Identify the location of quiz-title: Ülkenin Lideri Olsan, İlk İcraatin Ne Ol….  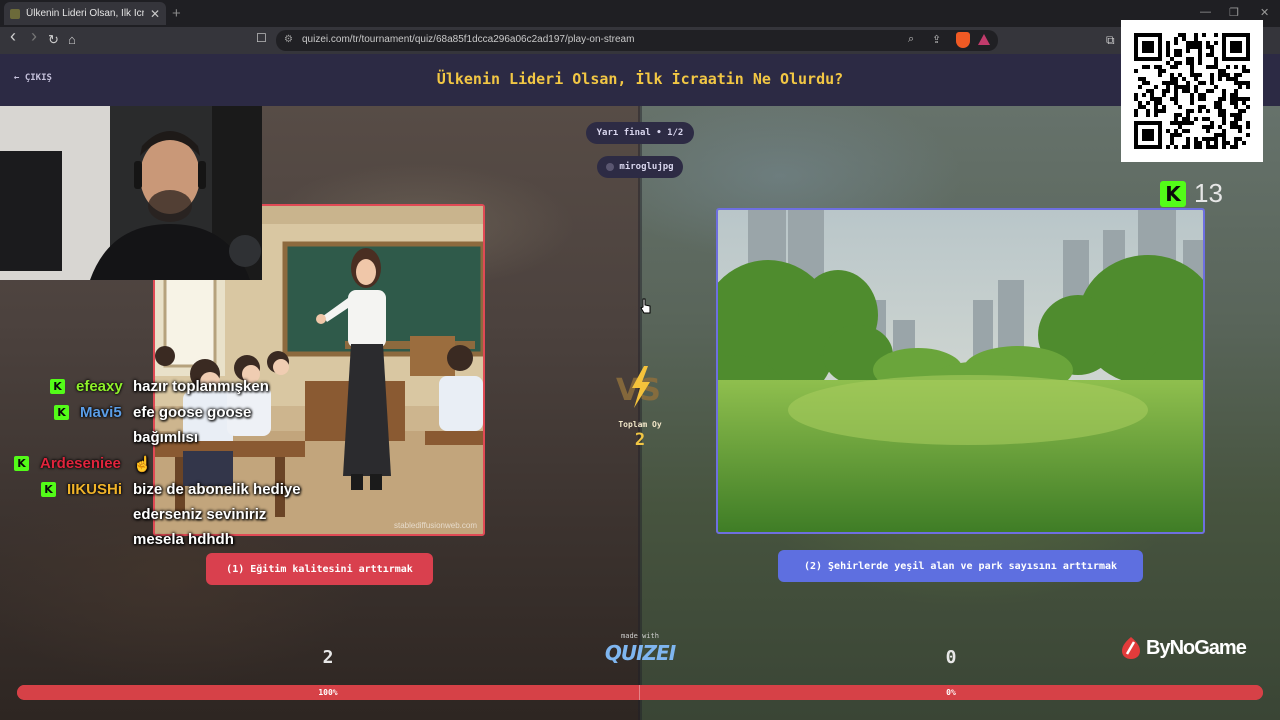
(640, 79).